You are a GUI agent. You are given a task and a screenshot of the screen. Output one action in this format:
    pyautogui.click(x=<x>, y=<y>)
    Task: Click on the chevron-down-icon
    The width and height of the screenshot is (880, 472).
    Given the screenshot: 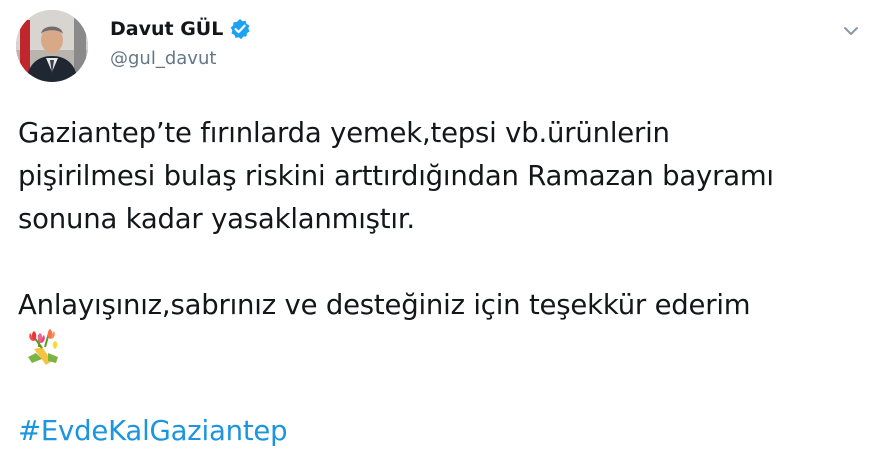 What is the action you would take?
    pyautogui.click(x=851, y=31)
    